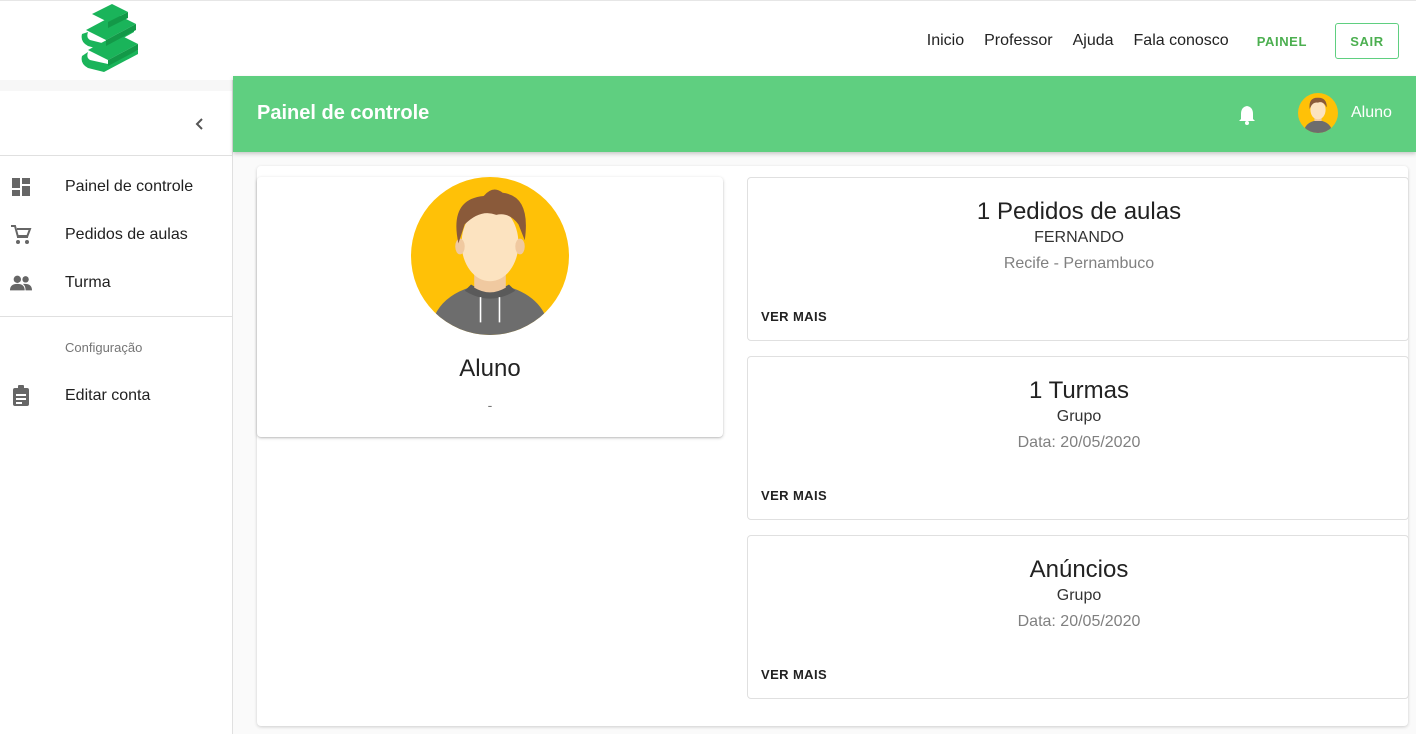 Image resolution: width=1416 pixels, height=734 pixels. I want to click on profile-card: Aluno -, so click(490, 307).